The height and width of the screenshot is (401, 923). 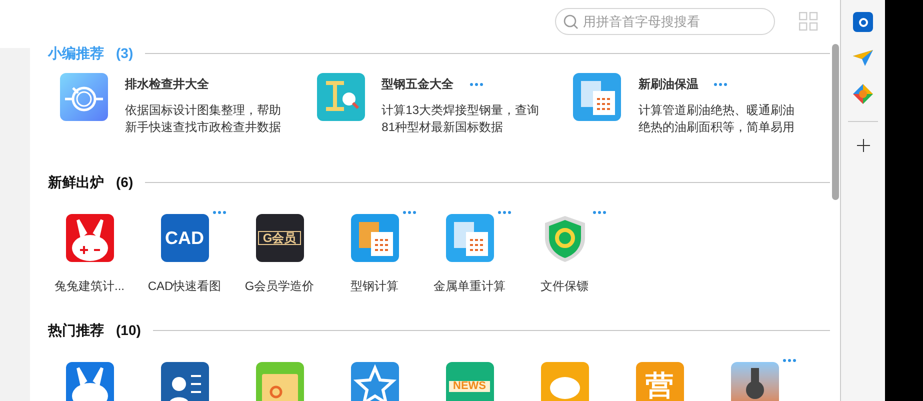 I want to click on icon-label: G会员, so click(x=280, y=238).